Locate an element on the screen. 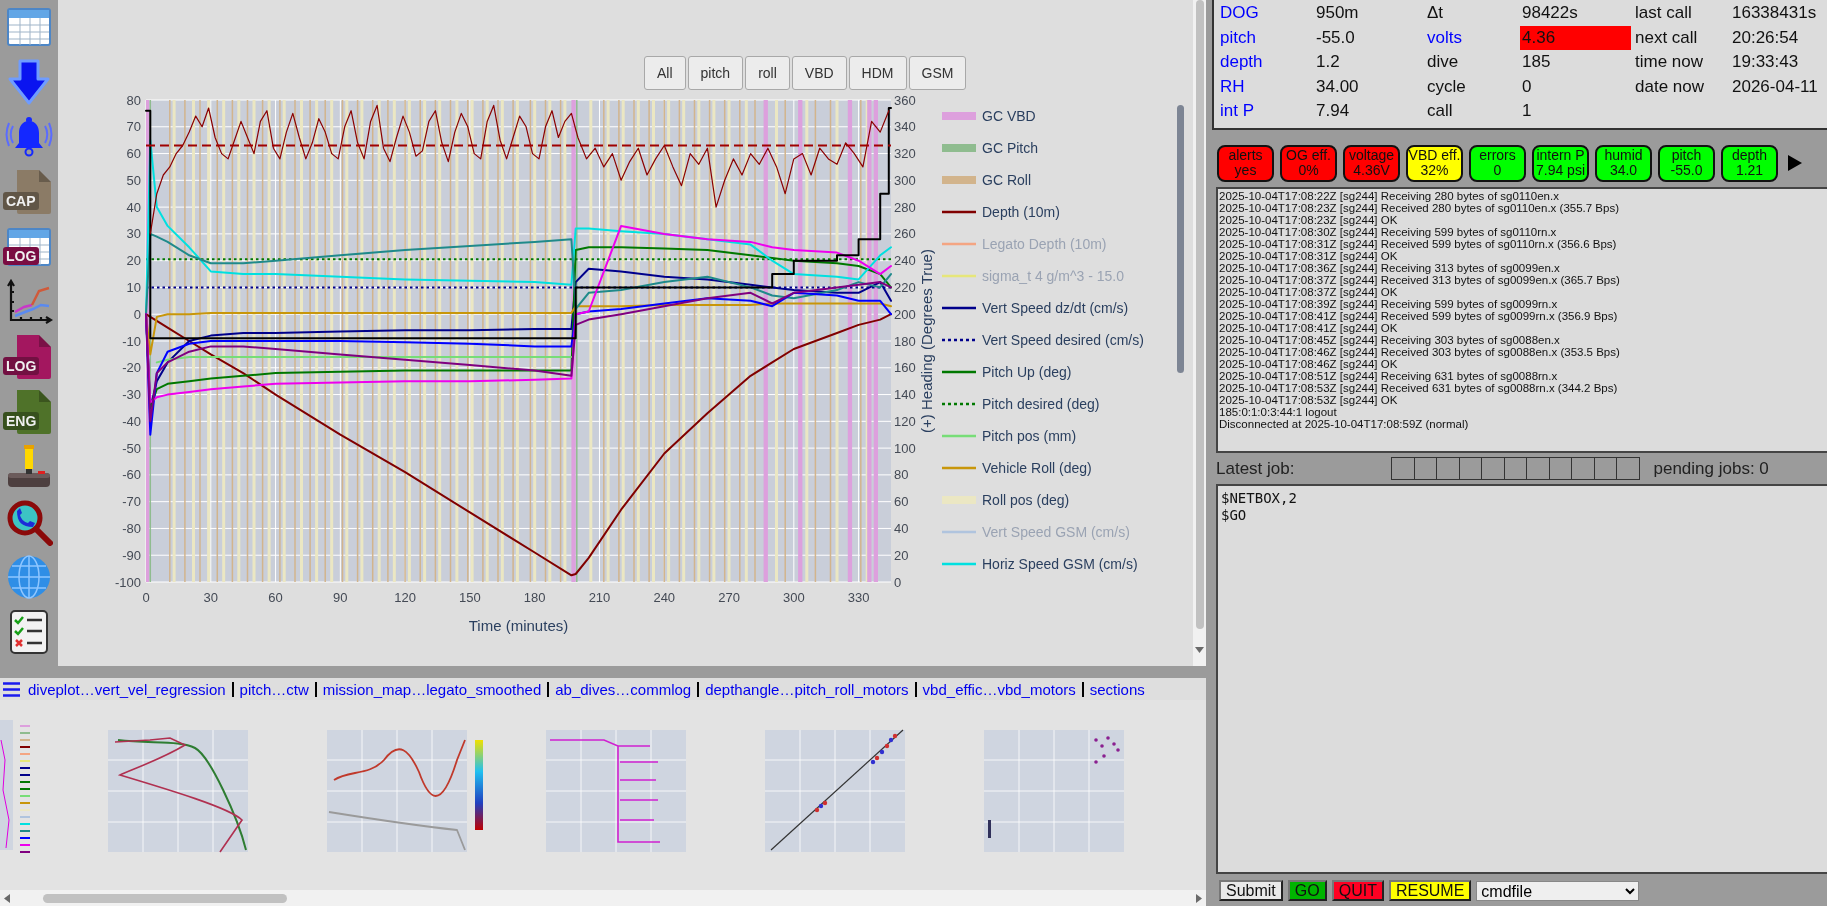  legend-item: Pitch desired (deg) is located at coordinates (1021, 404).